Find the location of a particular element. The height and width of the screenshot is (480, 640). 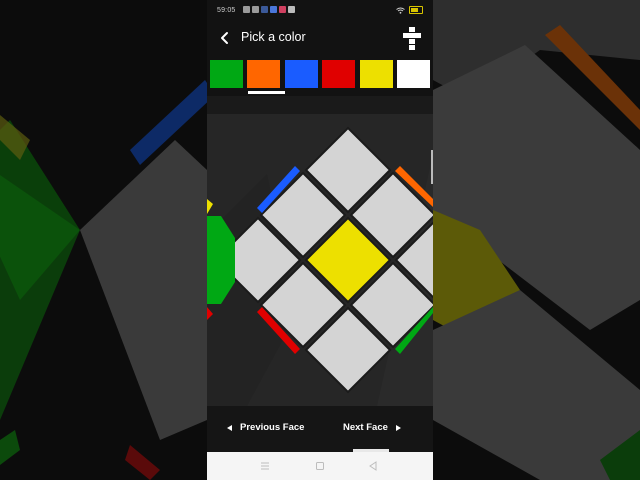

next-face-button: Next Face is located at coordinates (372, 427).